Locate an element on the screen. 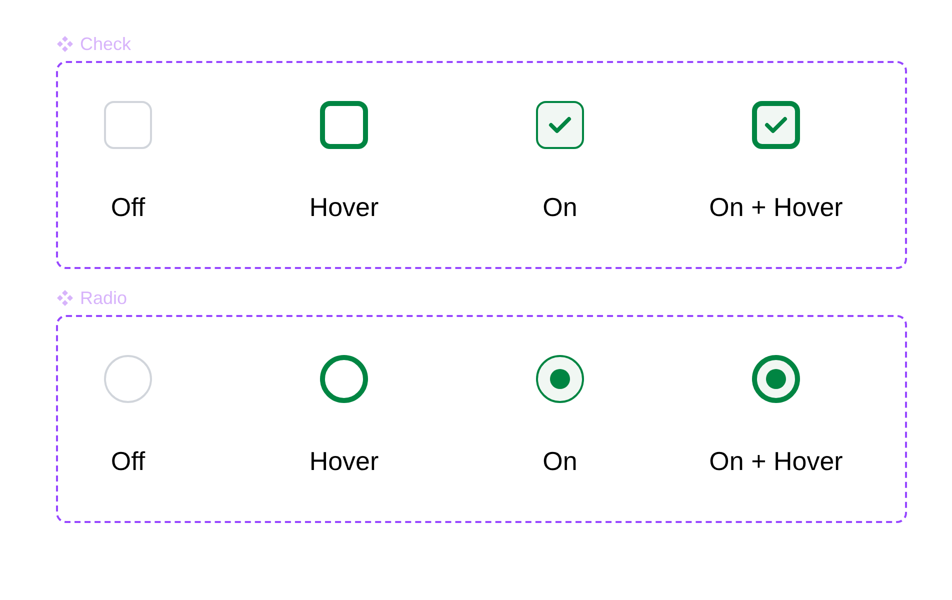  component-set-label: Radio is located at coordinates (104, 298).